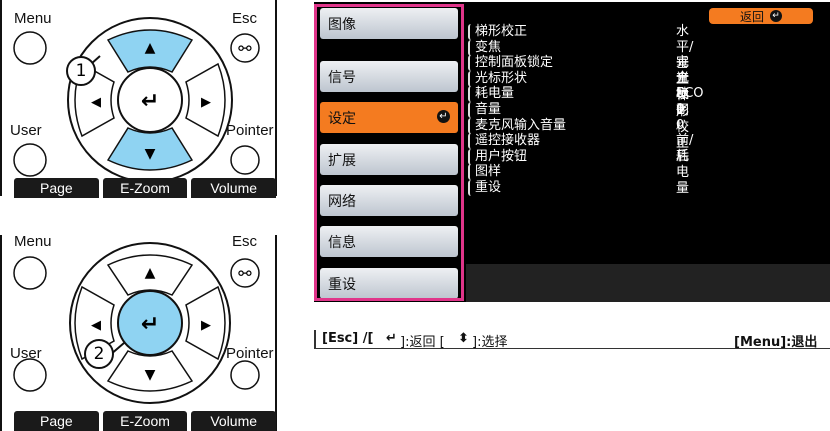 The width and height of the screenshot is (830, 431). Describe the element at coordinates (751, 16) in the screenshot. I see `back-label: 返回` at that location.